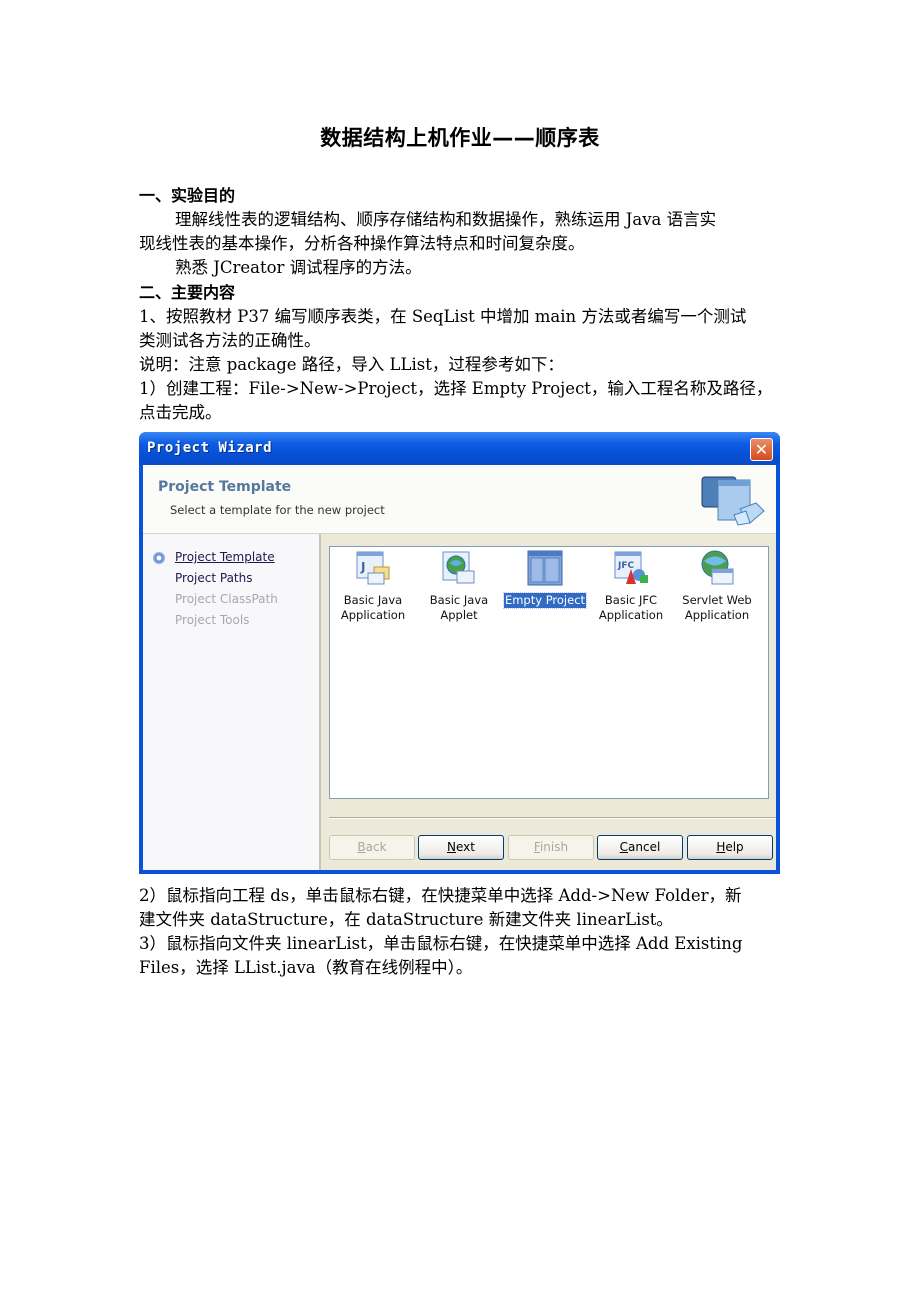  I want to click on template-label: Basic Java Application, so click(373, 607).